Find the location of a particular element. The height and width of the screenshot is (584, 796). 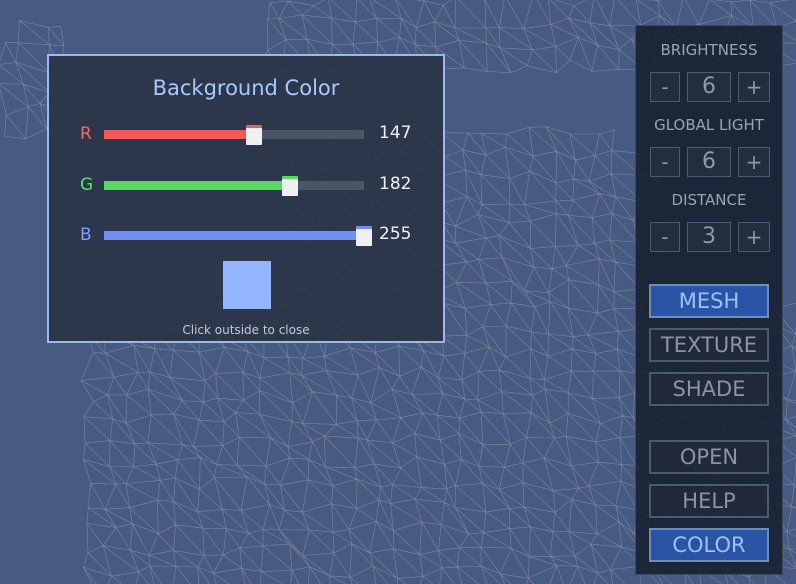

brightness-increase-button: + is located at coordinates (754, 87).